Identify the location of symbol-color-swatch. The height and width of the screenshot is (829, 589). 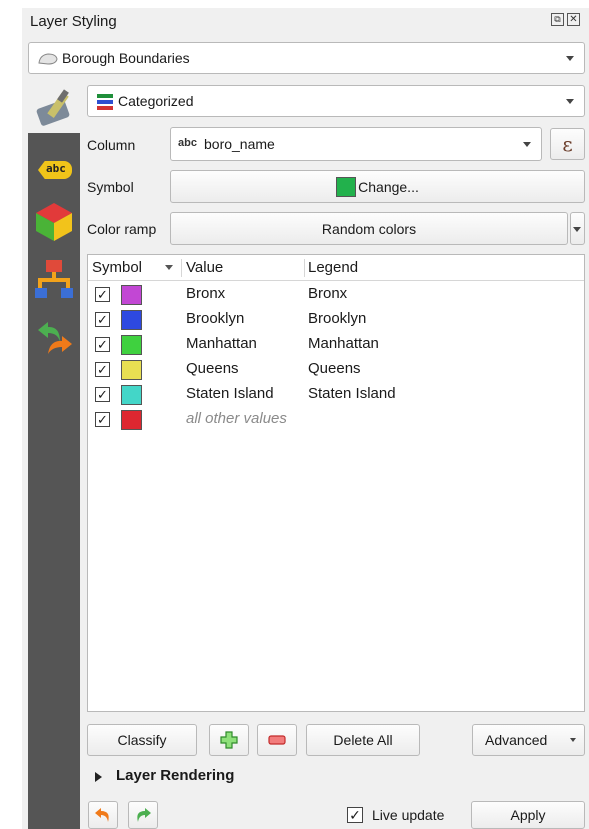
(346, 186).